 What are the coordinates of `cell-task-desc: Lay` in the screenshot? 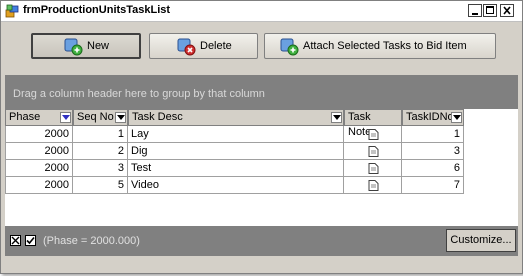 It's located at (236, 134).